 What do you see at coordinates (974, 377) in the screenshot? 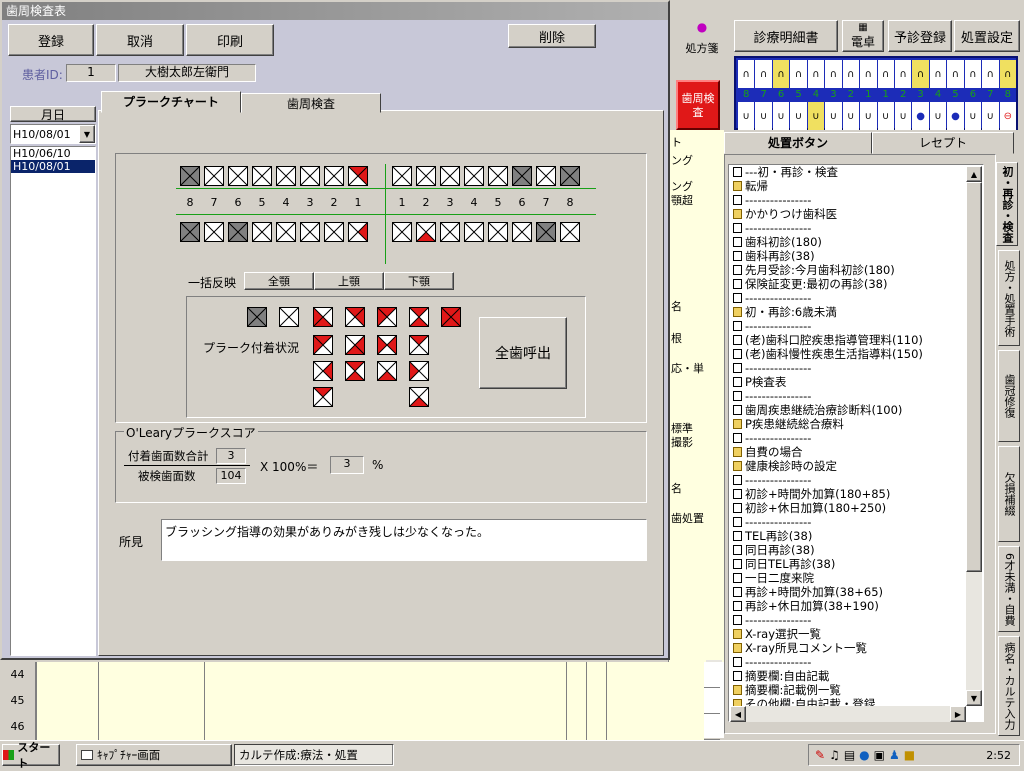
I see `scroll-thumb` at bounding box center [974, 377].